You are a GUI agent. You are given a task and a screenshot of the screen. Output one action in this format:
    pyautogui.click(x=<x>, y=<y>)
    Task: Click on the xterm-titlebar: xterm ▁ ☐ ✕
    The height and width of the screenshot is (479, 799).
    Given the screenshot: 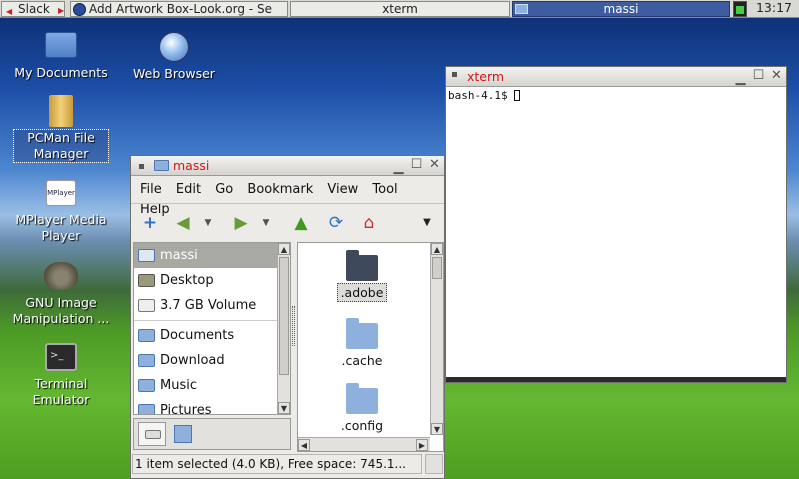 What is the action you would take?
    pyautogui.click(x=616, y=77)
    